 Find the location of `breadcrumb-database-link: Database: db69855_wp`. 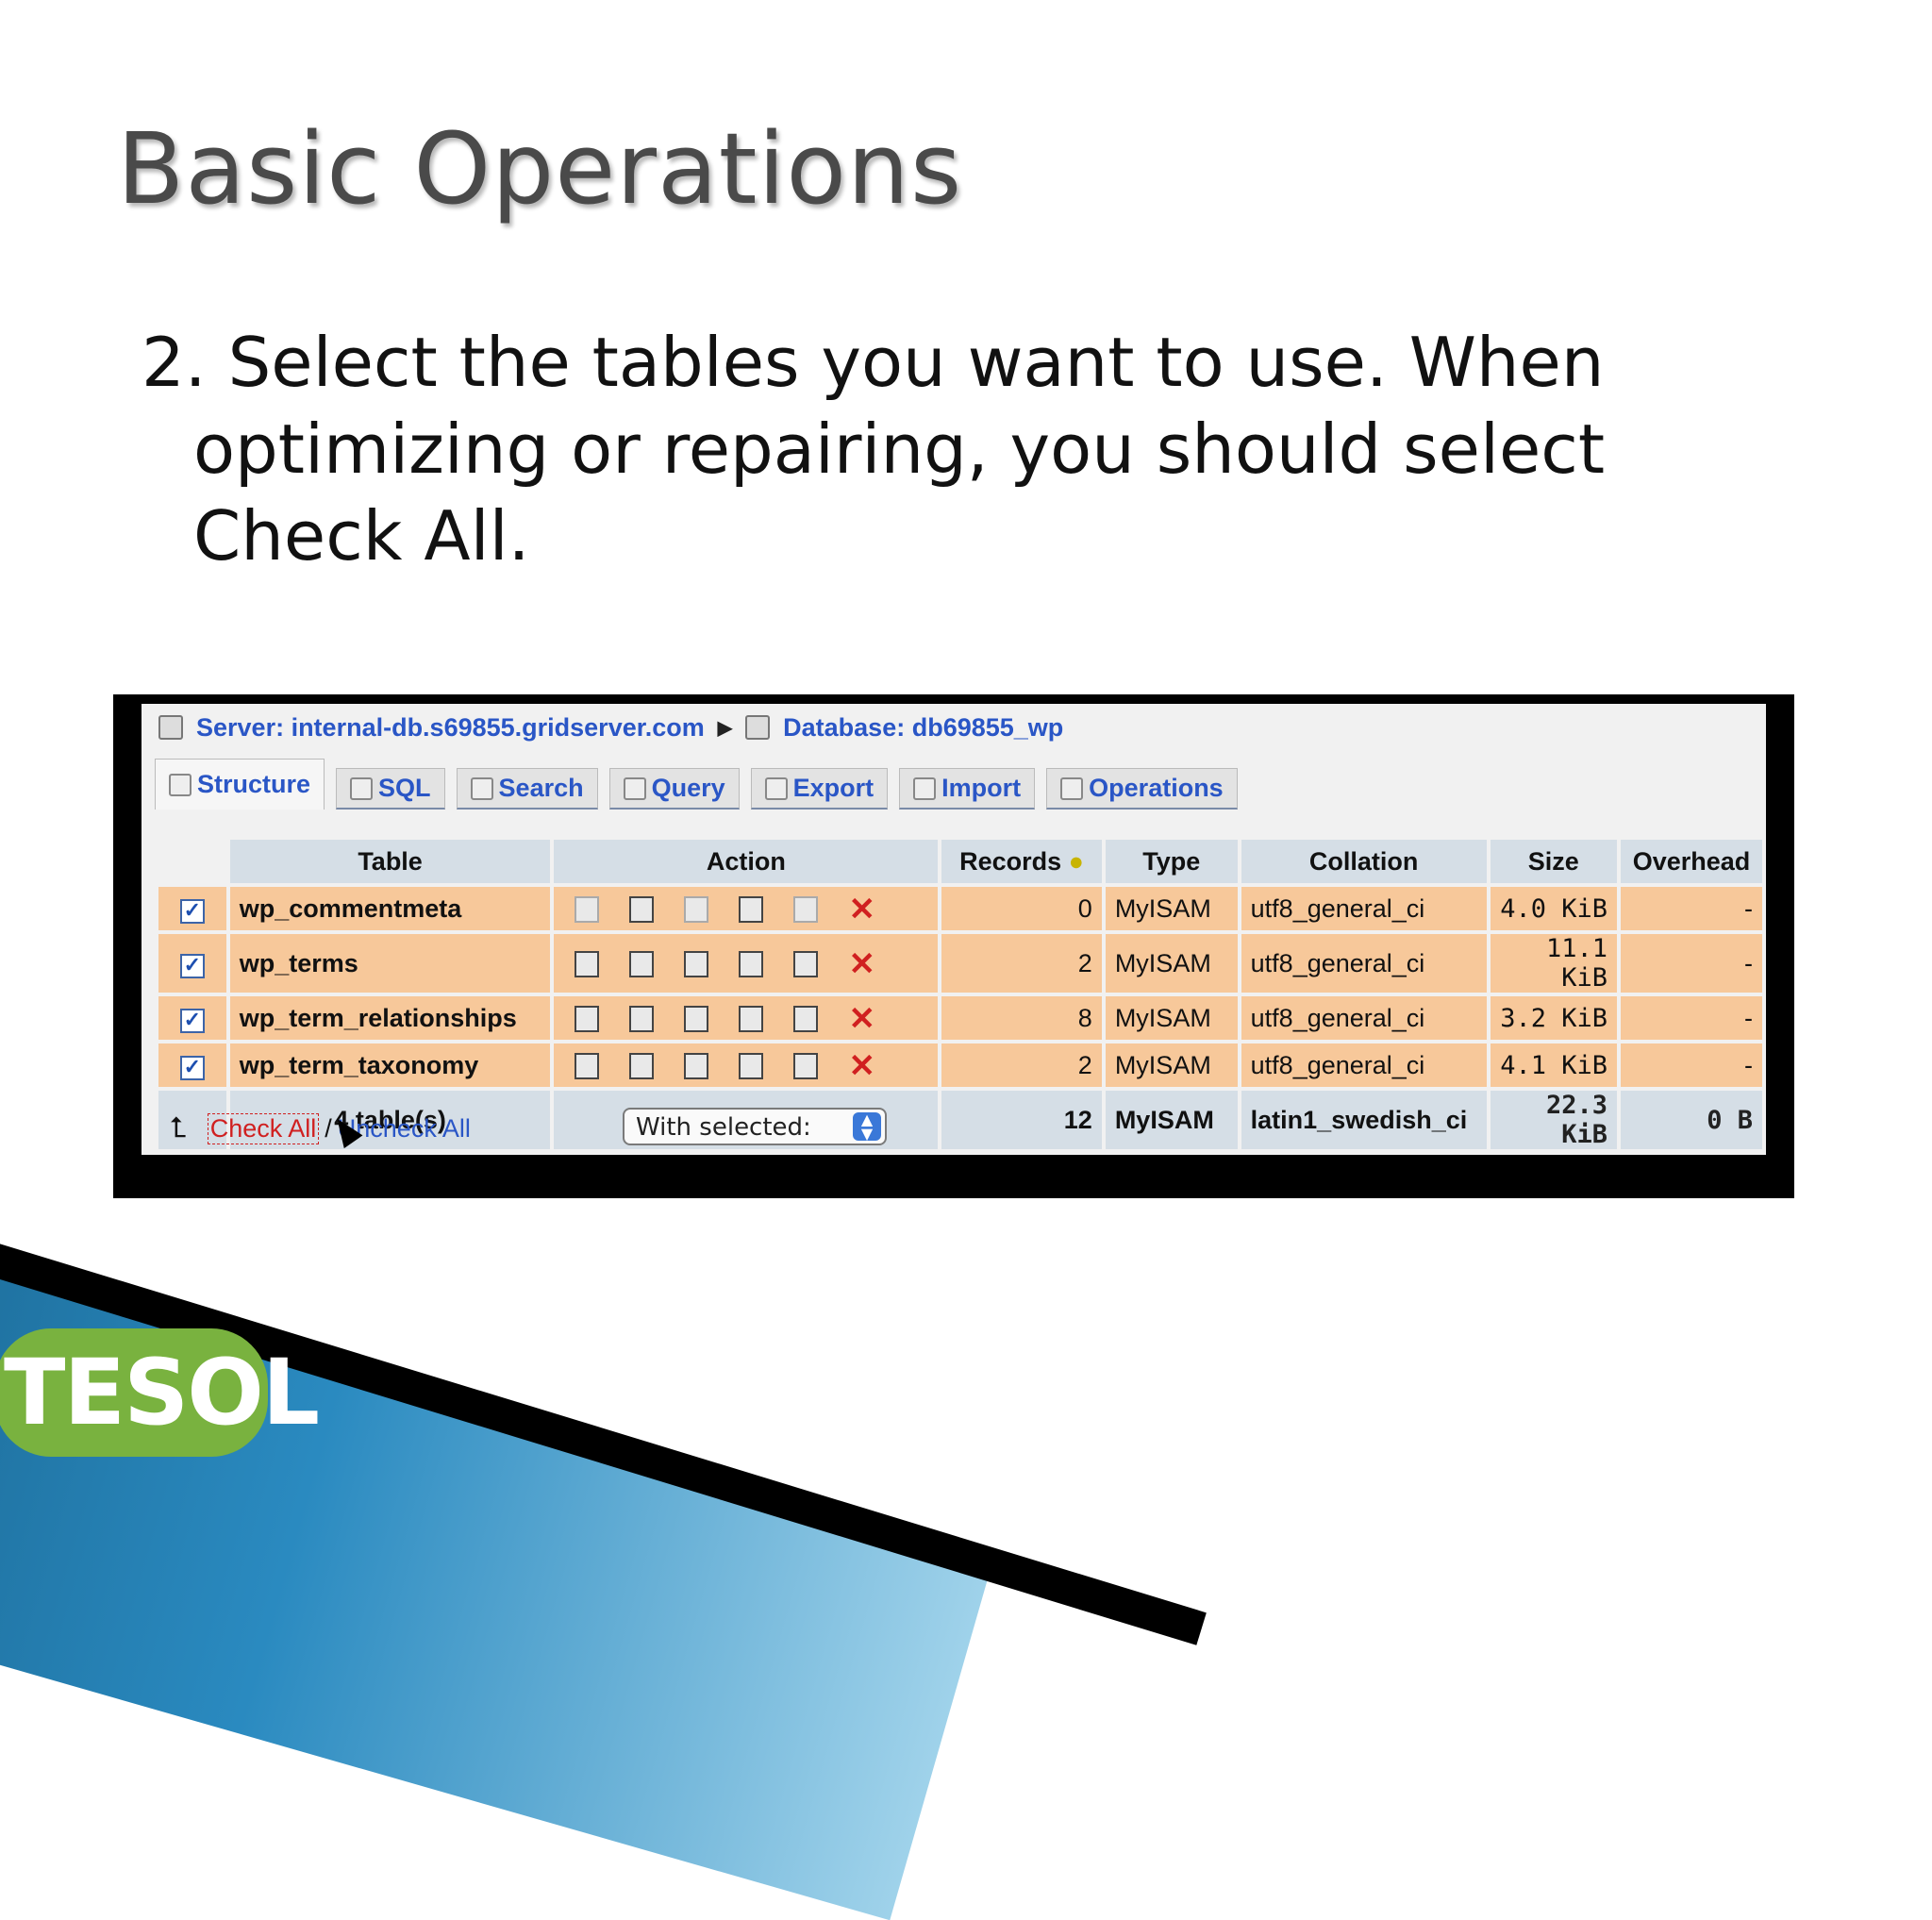

breadcrumb-database-link: Database: db69855_wp is located at coordinates (923, 728).